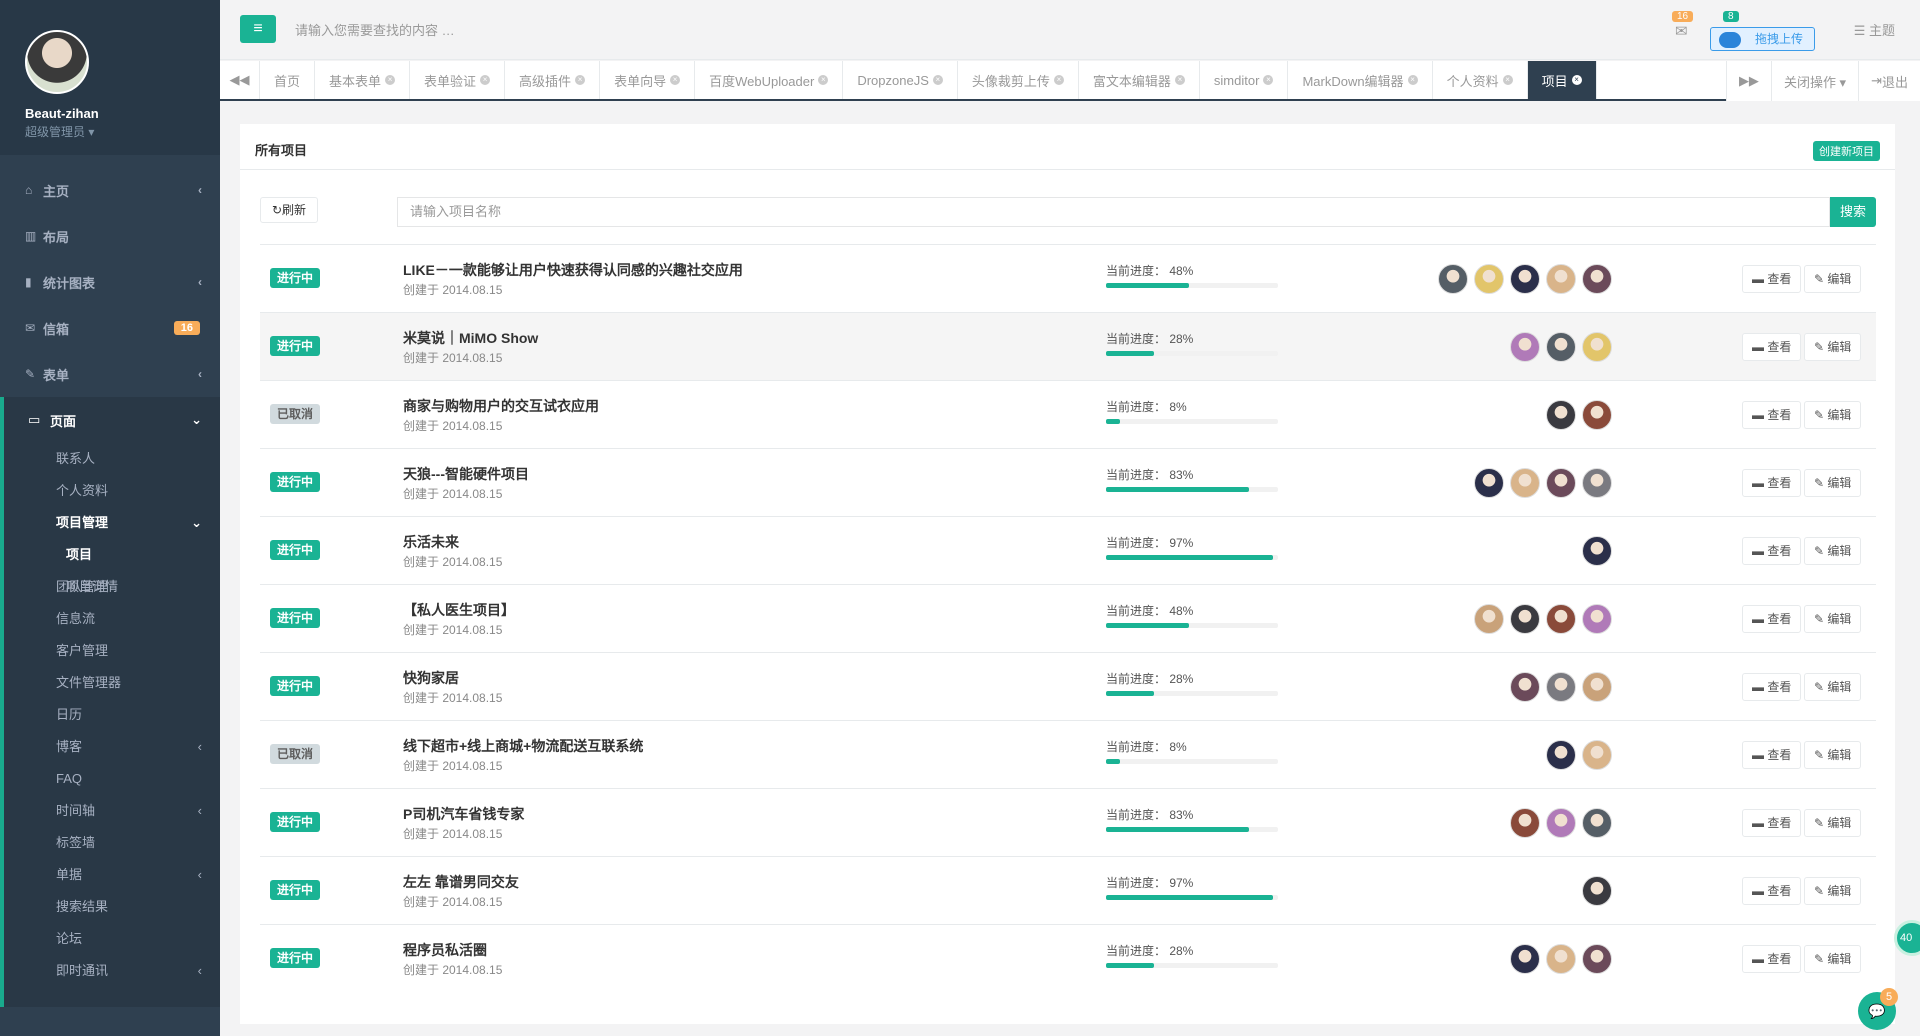  Describe the element at coordinates (240, 80) in the screenshot. I see `tabs-scroll-left-button: ◀◀` at that location.